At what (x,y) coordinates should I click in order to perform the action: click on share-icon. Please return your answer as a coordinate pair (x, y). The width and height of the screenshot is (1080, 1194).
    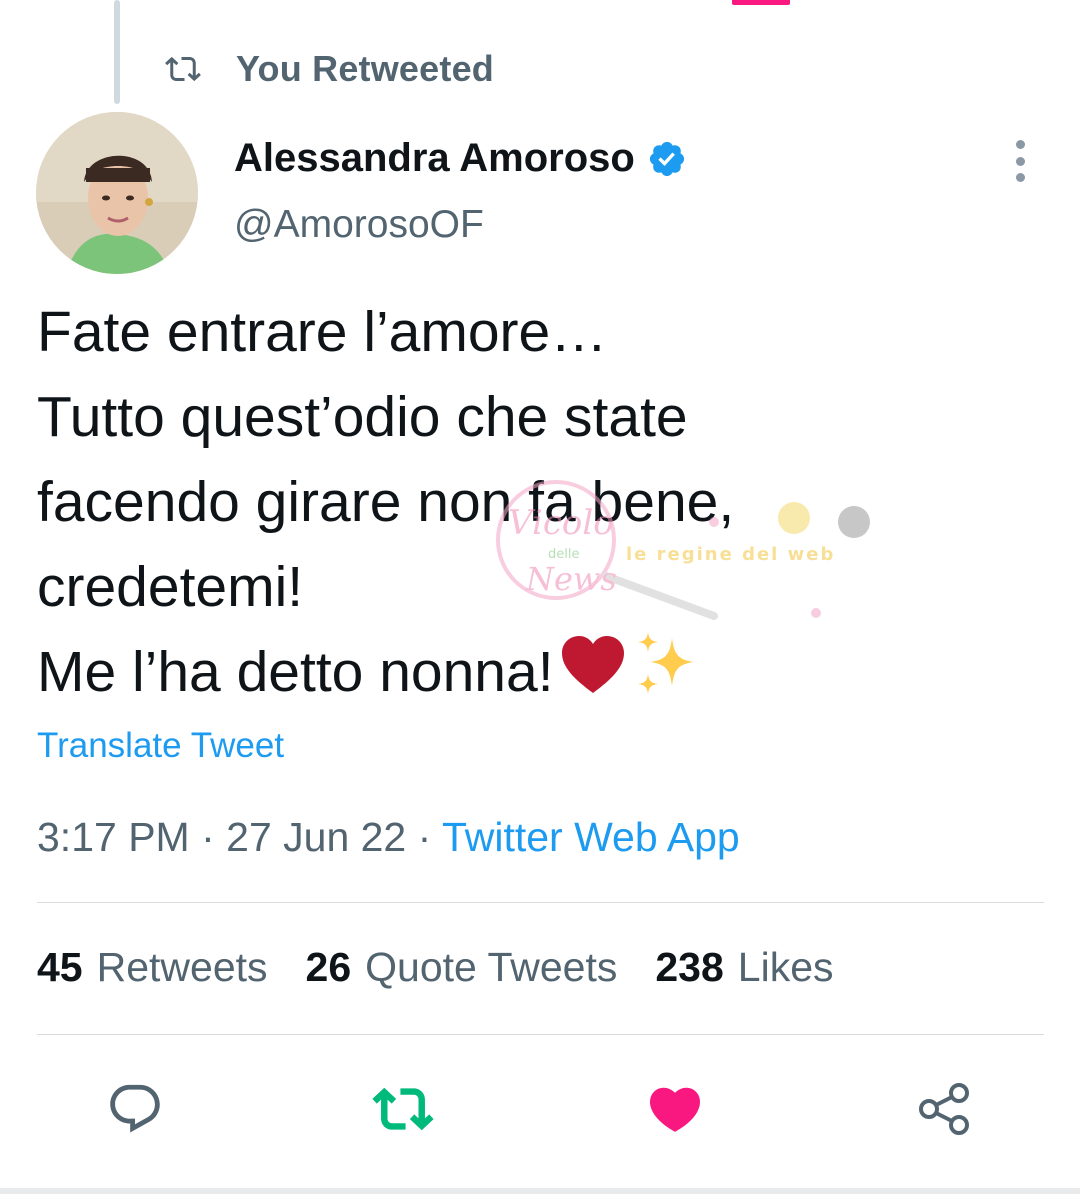
    Looking at the image, I should click on (945, 1111).